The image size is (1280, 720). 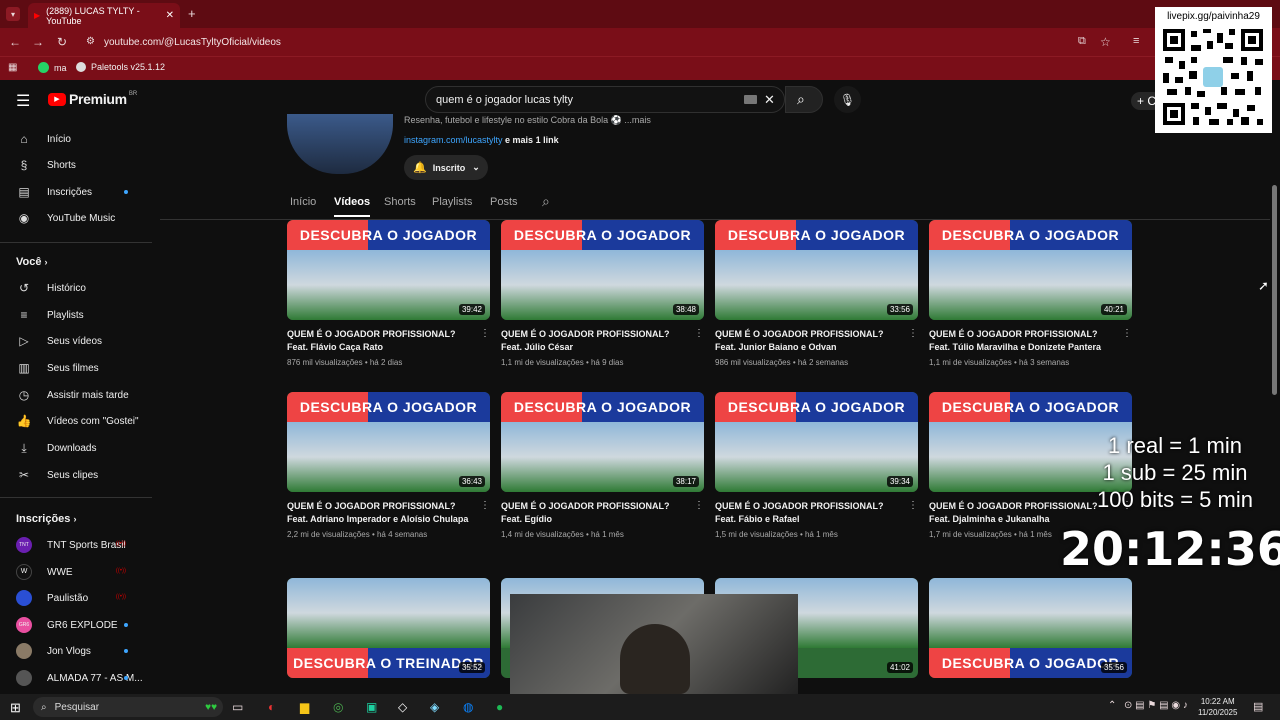 I want to click on new-tab-icon: +, so click(x=192, y=13).